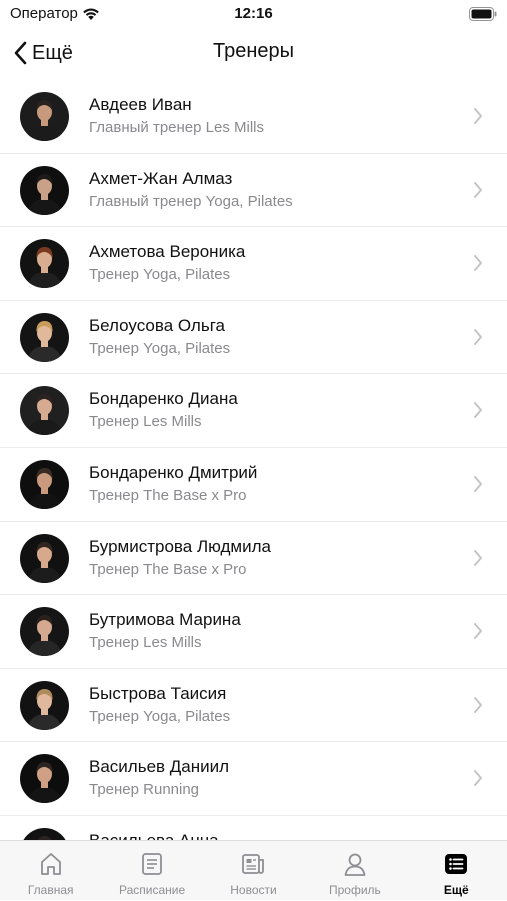  I want to click on trainer-role: Главный тренер Yoga, Pilates, so click(191, 201).